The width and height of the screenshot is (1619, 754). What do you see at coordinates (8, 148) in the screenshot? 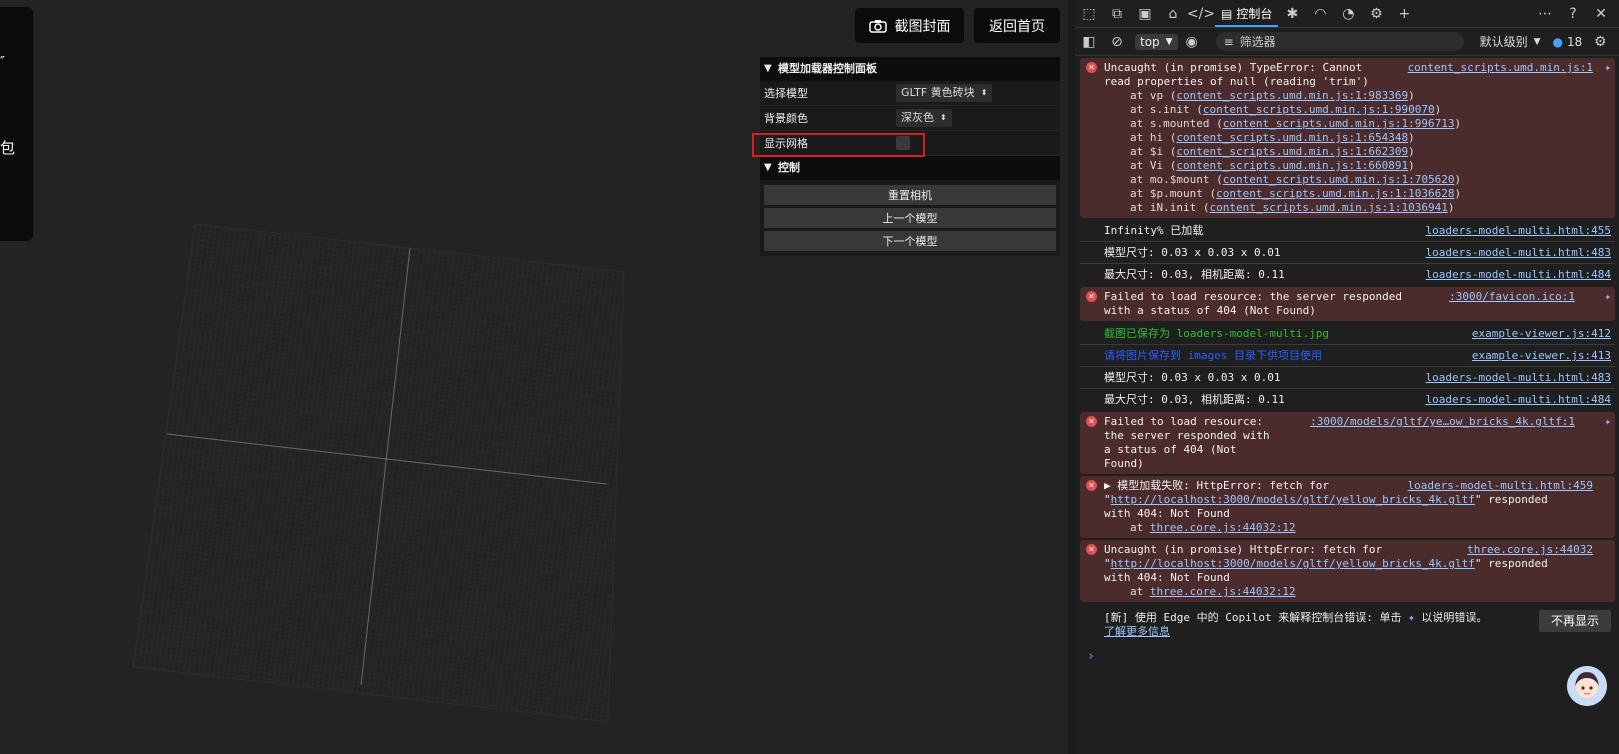
I see `info-char-2: 包` at bounding box center [8, 148].